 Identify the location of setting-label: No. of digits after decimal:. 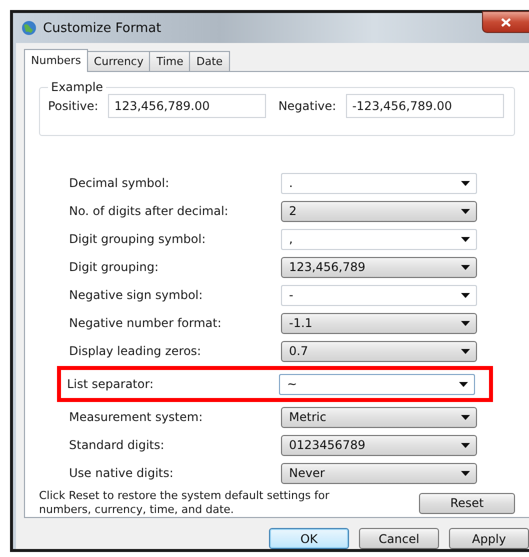
(149, 211).